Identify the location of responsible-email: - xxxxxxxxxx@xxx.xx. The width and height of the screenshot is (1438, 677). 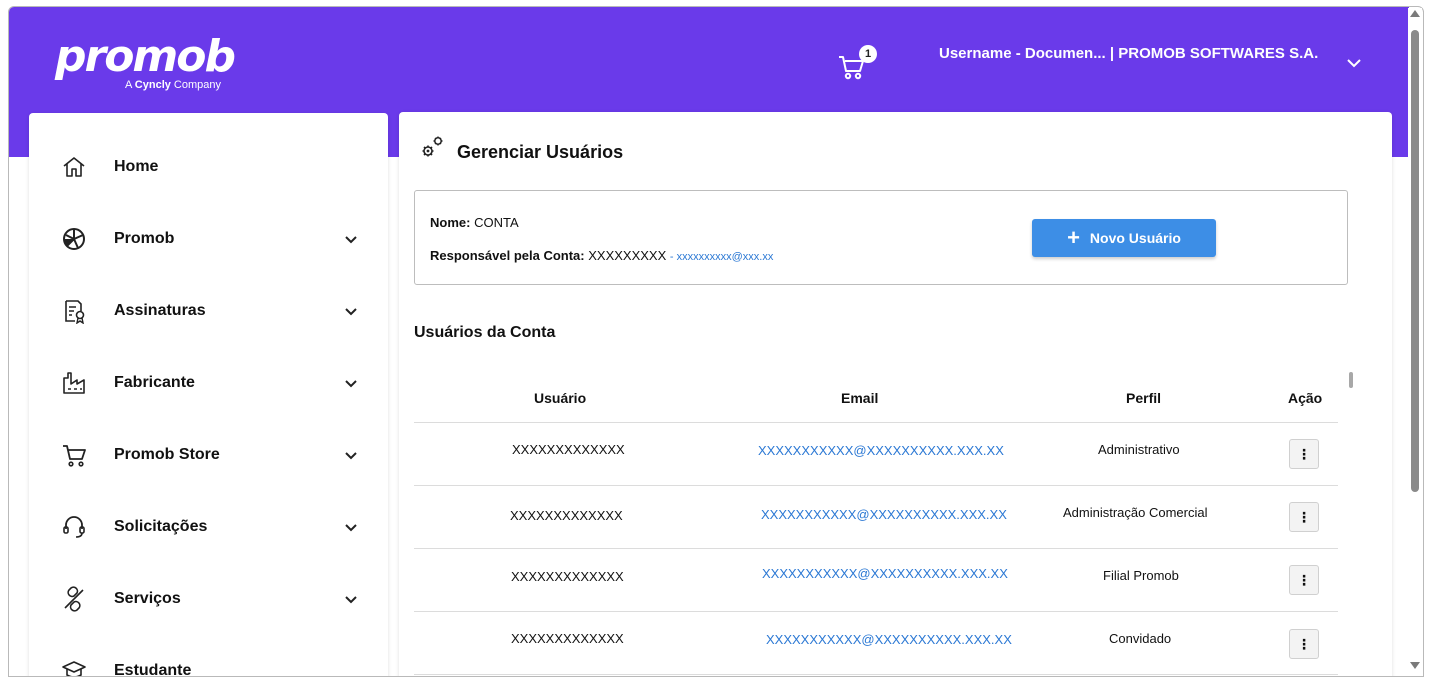
(721, 257).